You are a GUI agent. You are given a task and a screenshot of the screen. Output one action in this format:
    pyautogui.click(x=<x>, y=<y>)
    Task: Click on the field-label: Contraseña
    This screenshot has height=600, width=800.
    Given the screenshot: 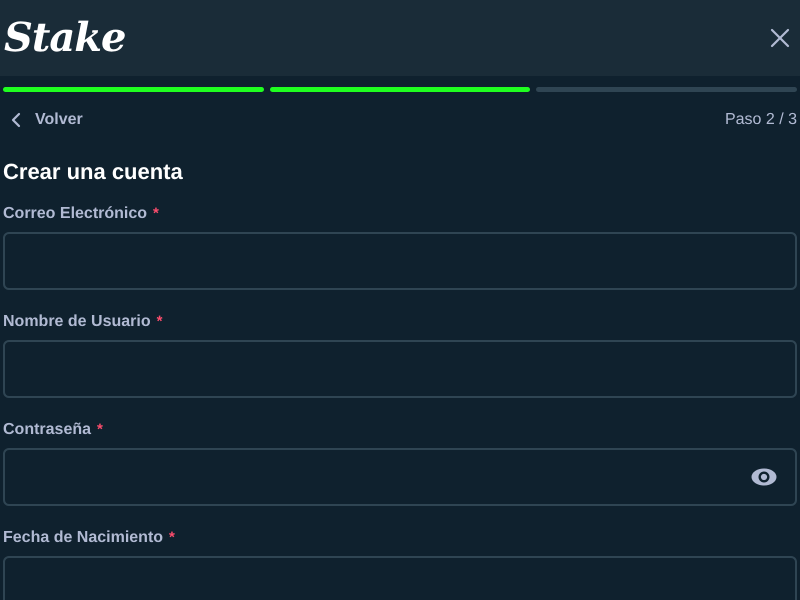 What is the action you would take?
    pyautogui.click(x=47, y=430)
    